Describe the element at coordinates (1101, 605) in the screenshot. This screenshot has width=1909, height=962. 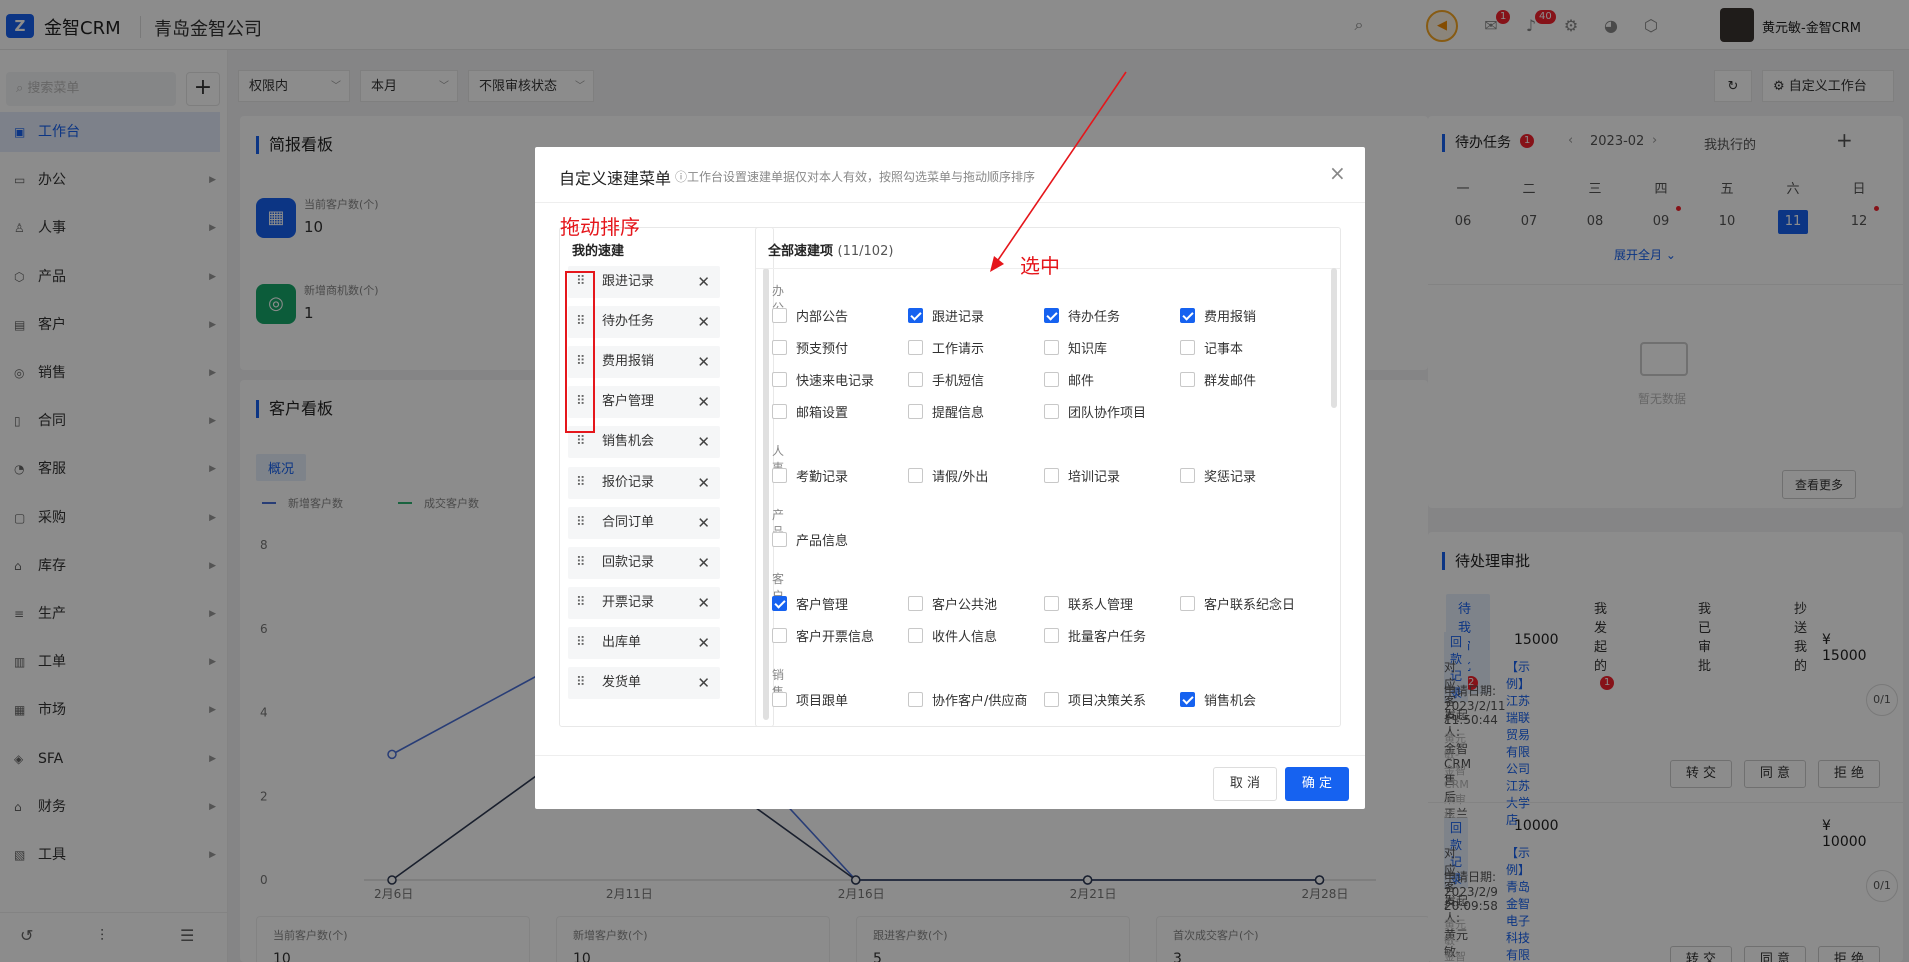
I see `quick-option-label: 联系人管理` at that location.